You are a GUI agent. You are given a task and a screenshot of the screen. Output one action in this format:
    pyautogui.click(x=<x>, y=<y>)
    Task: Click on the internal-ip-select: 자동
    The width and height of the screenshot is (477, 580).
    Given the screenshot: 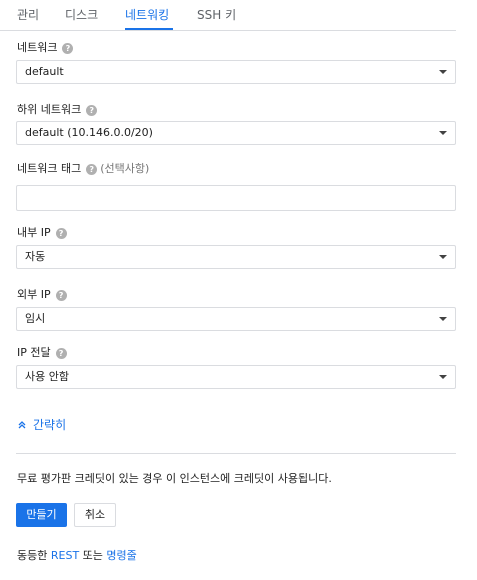 What is the action you would take?
    pyautogui.click(x=236, y=257)
    